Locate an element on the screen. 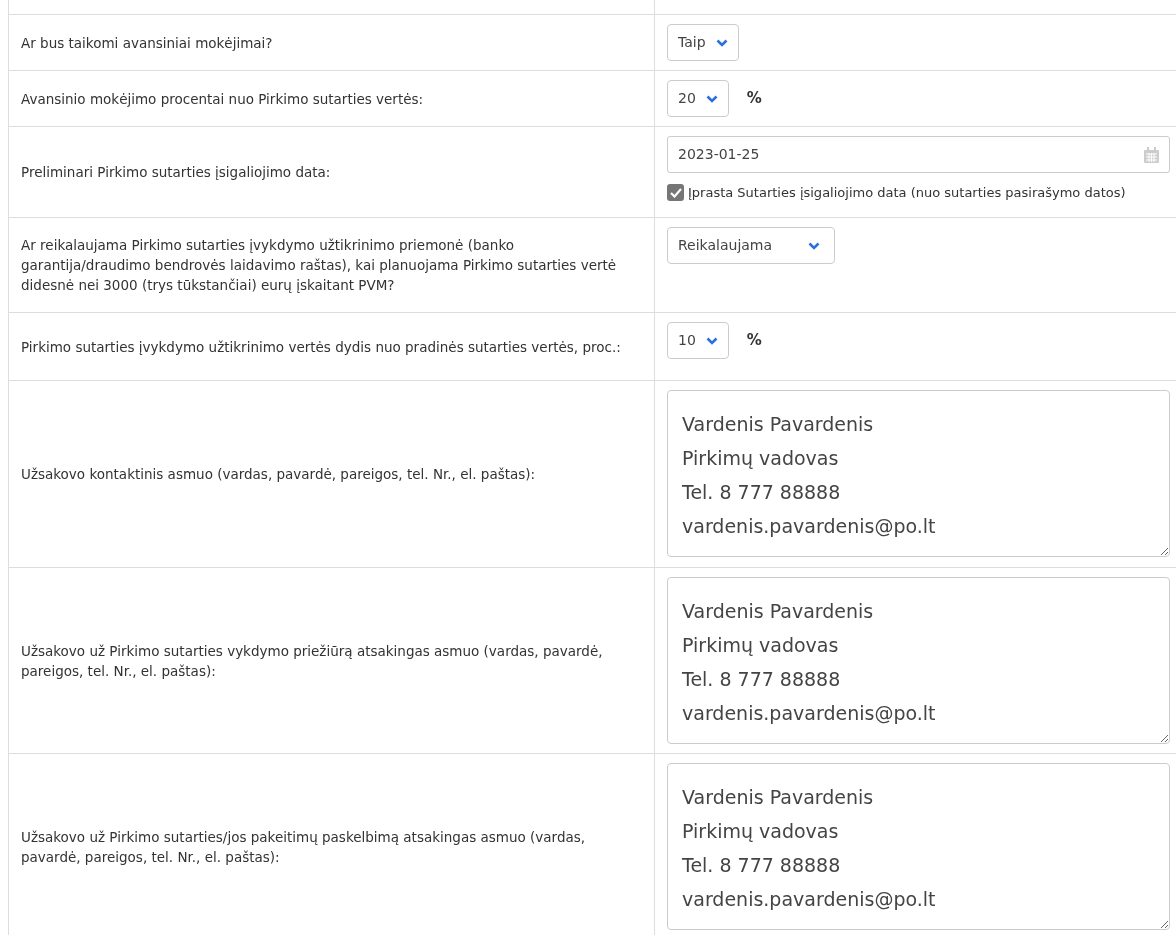  select-field: 20 is located at coordinates (698, 98).